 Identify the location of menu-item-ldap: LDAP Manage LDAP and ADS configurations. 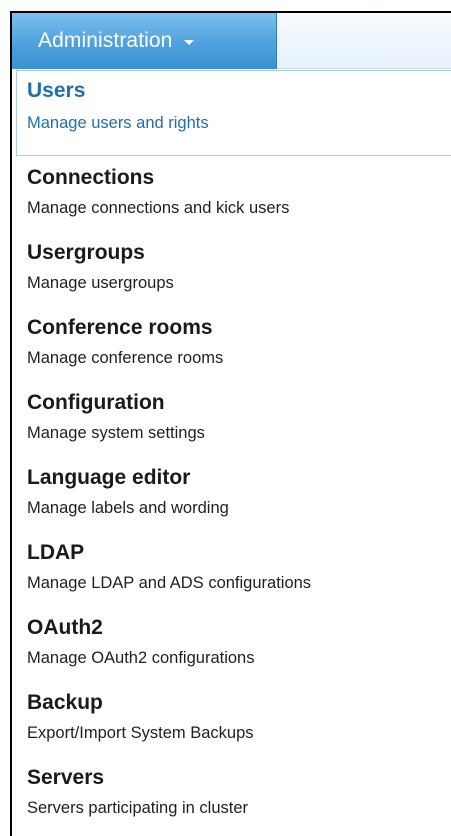
(231, 568).